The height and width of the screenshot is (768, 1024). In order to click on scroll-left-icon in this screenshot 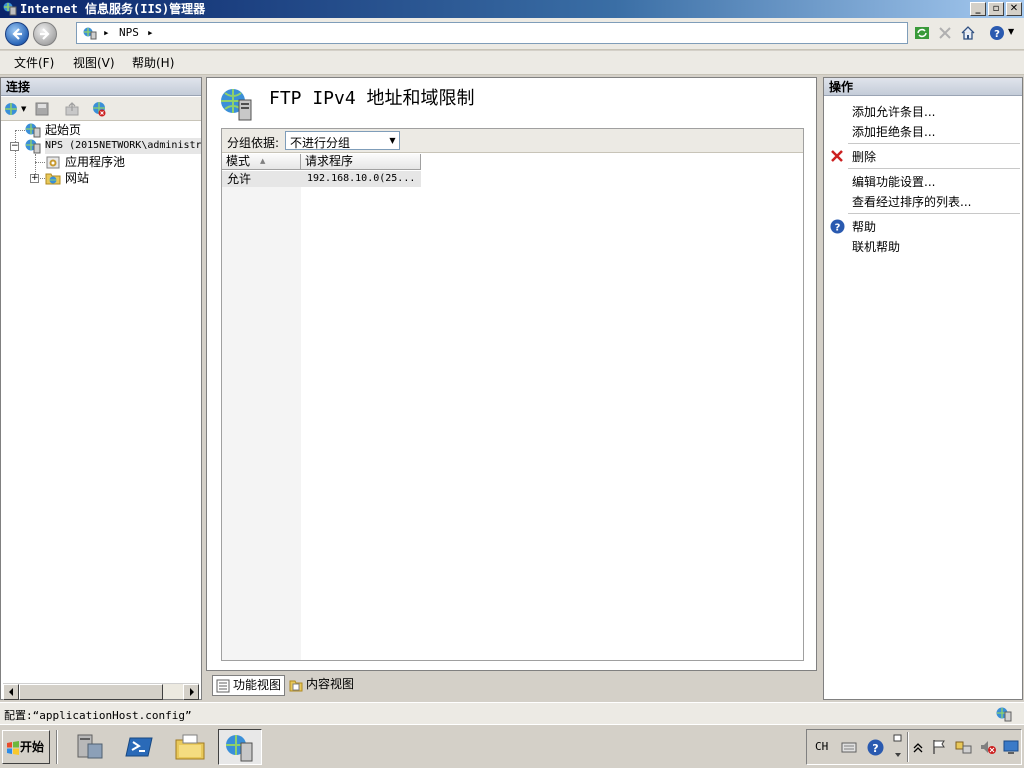, I will do `click(11, 692)`.